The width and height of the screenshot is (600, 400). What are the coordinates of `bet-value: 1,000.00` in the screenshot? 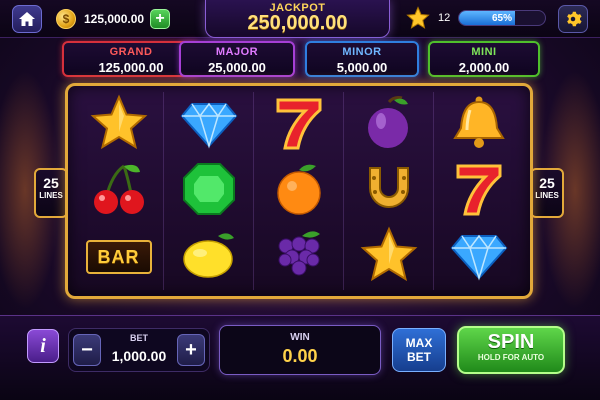 It's located at (139, 356).